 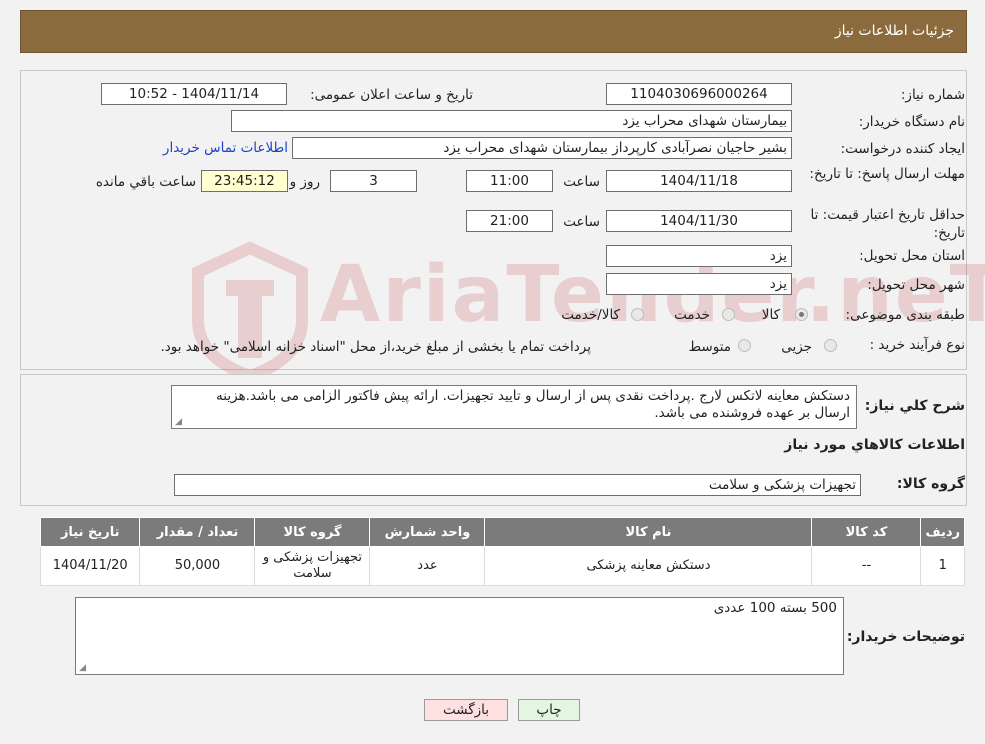 What do you see at coordinates (796, 347) in the screenshot?
I see `process-option-minor: جزیی` at bounding box center [796, 347].